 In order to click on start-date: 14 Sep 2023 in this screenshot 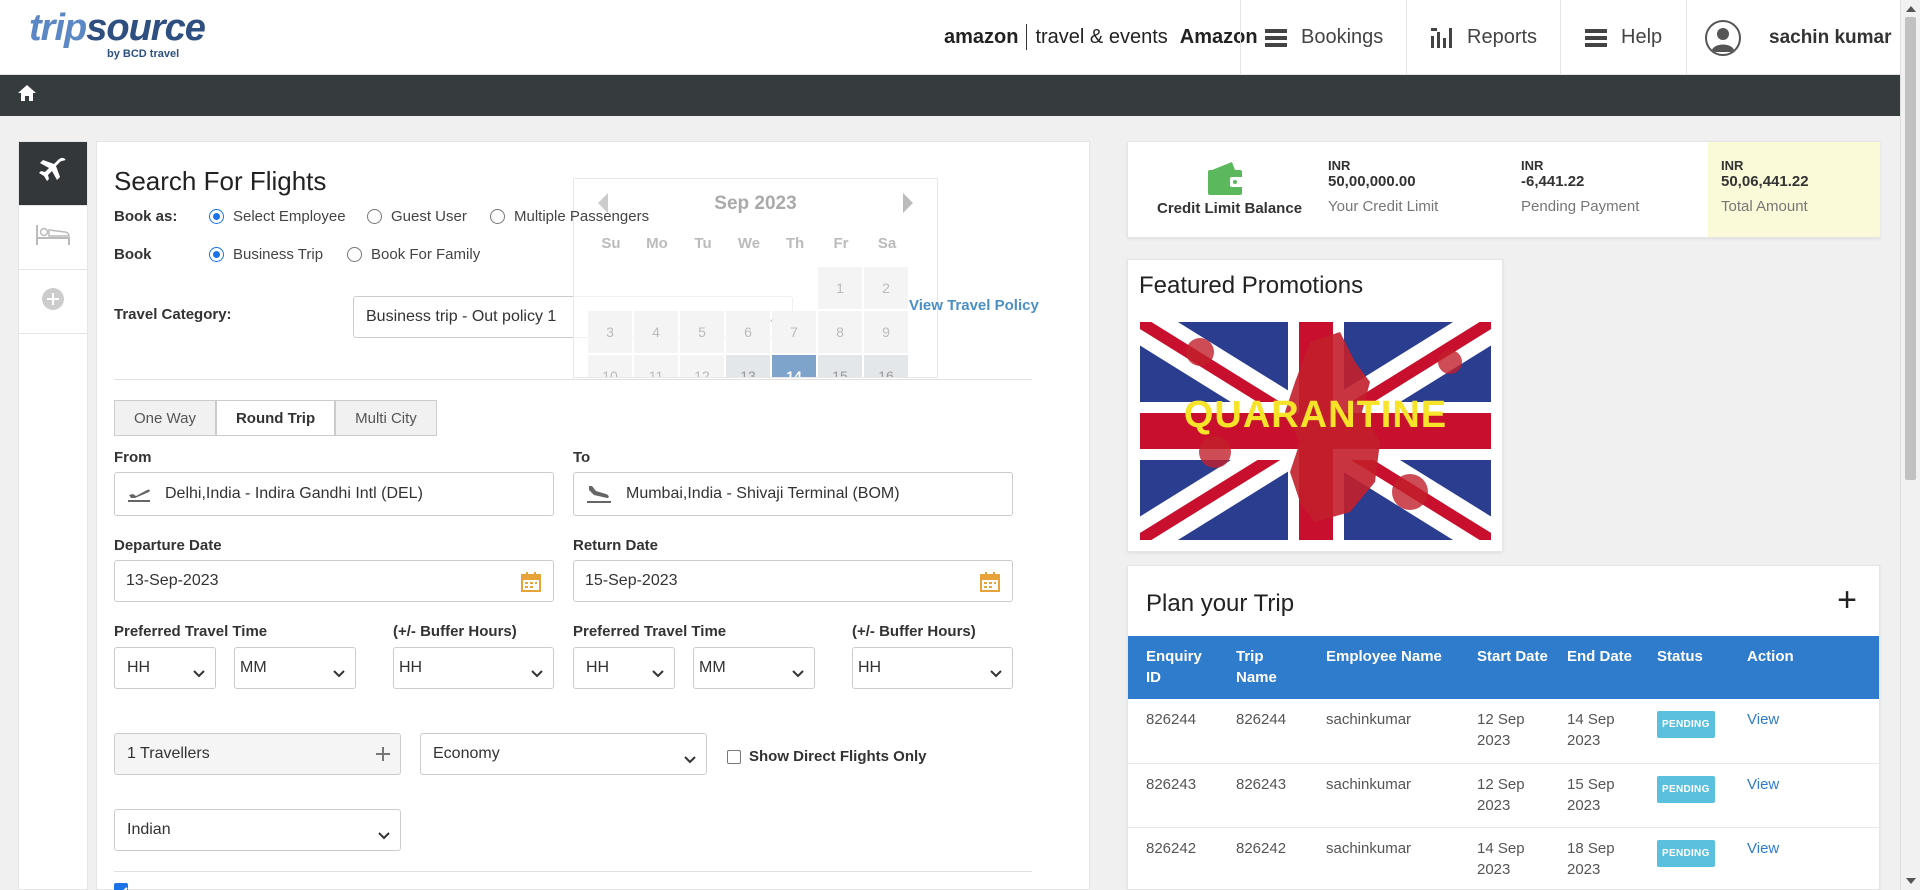, I will do `click(1504, 858)`.